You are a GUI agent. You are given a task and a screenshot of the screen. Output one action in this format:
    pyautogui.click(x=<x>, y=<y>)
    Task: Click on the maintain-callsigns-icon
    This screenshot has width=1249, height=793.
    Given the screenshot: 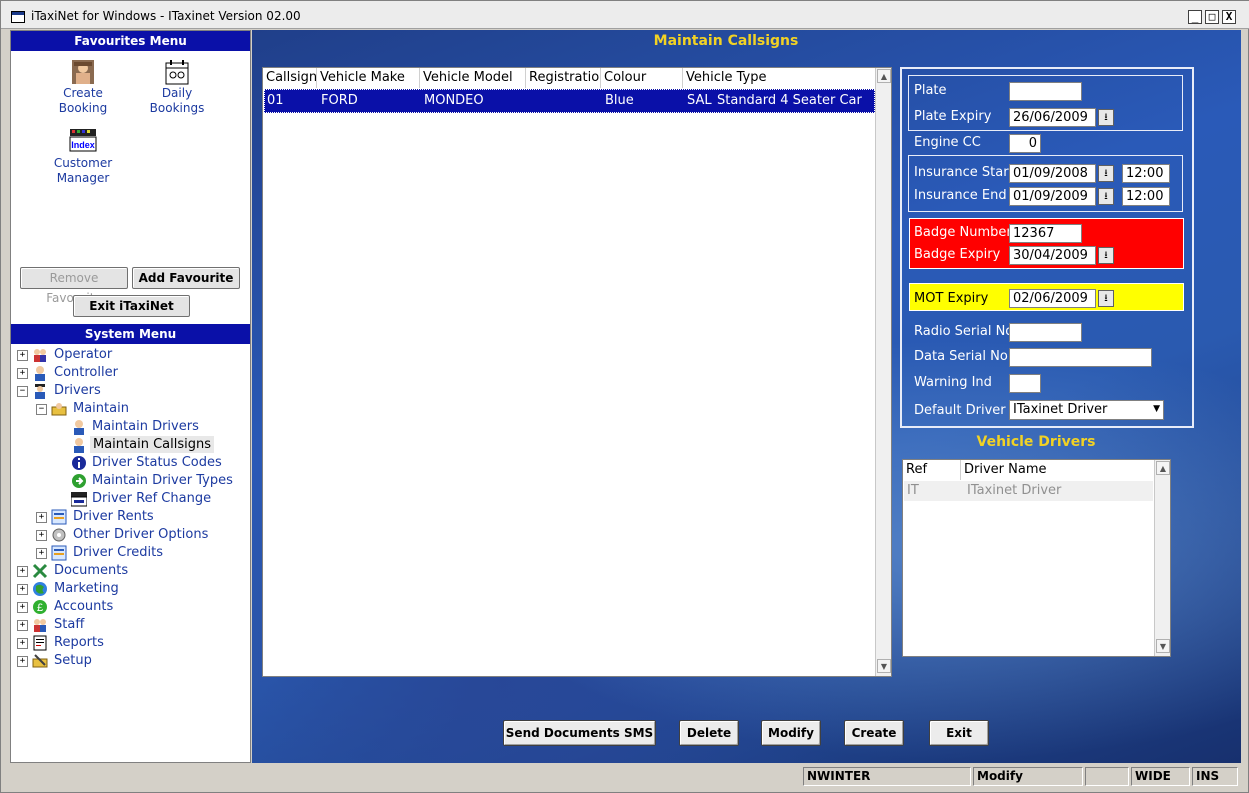 What is the action you would take?
    pyautogui.click(x=79, y=445)
    